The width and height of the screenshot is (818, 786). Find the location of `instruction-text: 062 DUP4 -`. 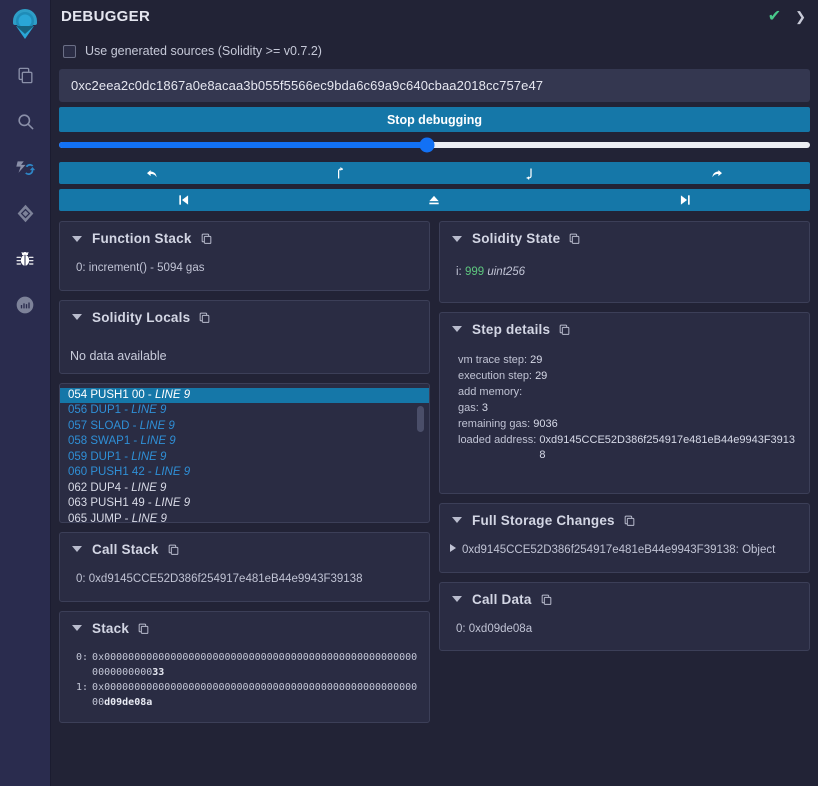

instruction-text: 062 DUP4 - is located at coordinates (100, 487).